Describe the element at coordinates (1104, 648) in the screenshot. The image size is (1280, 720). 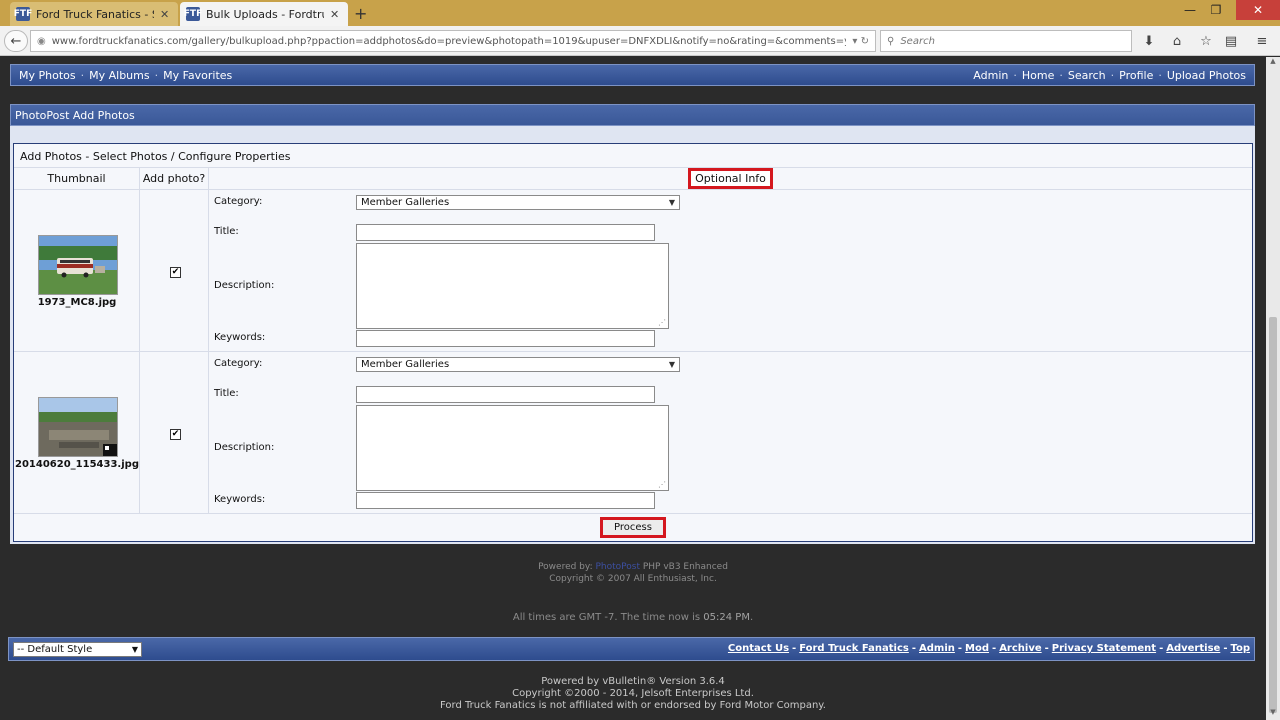
I see `privacy-statement-link: Privacy Statement` at that location.